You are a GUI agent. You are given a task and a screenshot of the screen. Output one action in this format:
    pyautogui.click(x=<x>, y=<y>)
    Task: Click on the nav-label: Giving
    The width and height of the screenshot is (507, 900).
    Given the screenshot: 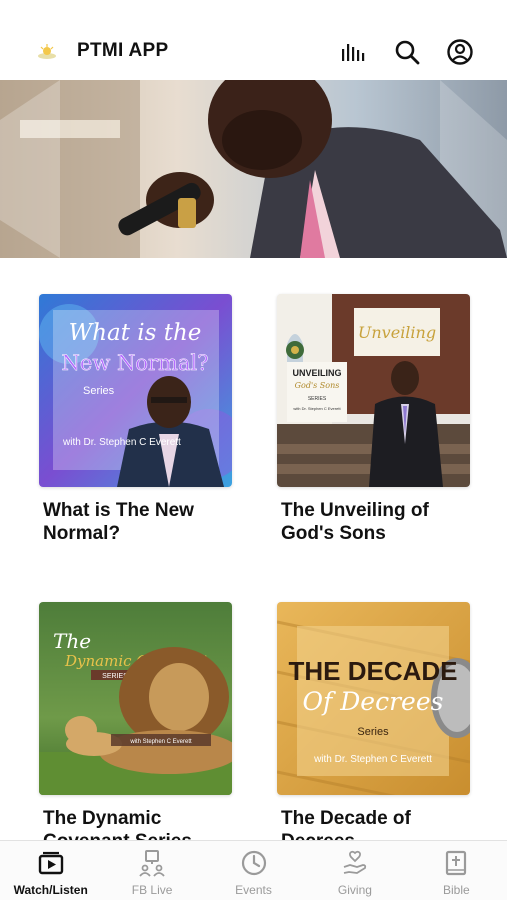 What is the action you would take?
    pyautogui.click(x=354, y=890)
    